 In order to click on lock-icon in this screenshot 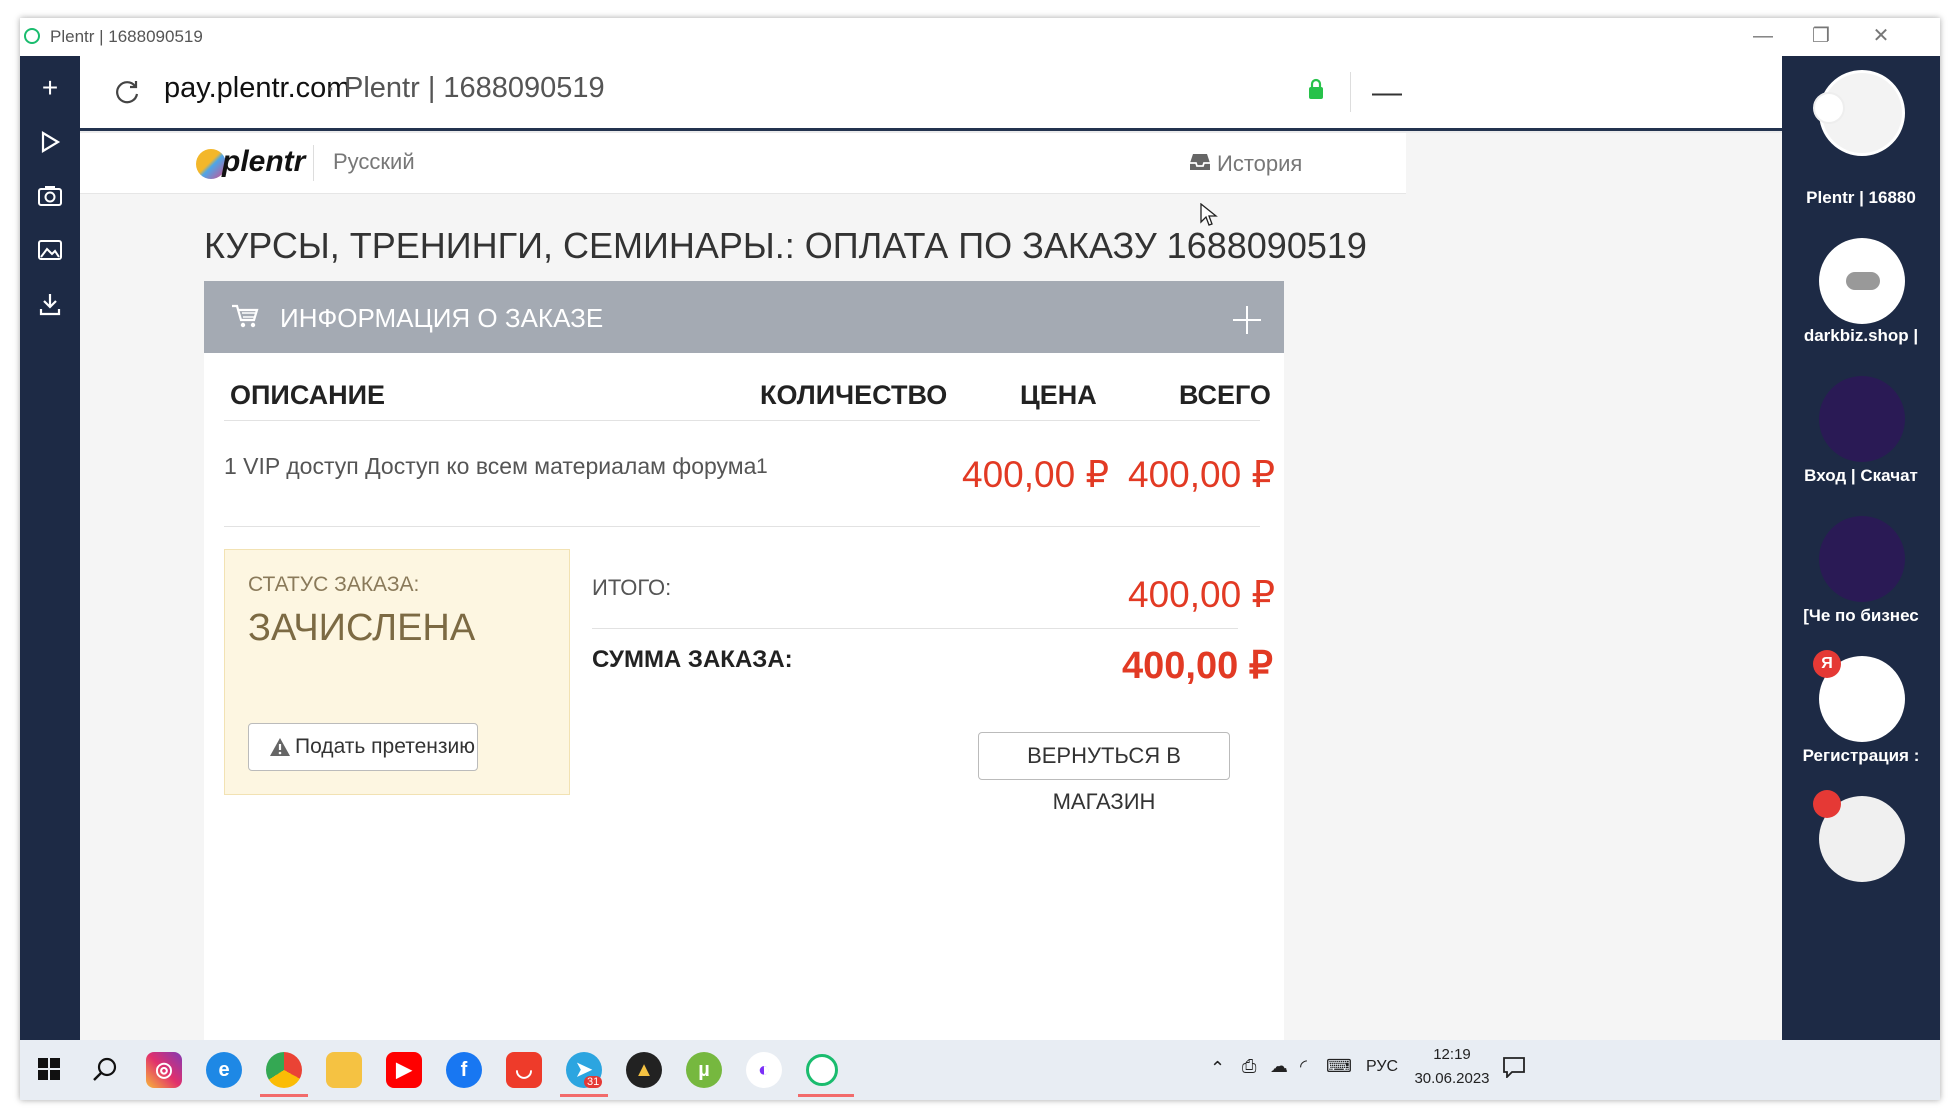, I will do `click(1316, 89)`.